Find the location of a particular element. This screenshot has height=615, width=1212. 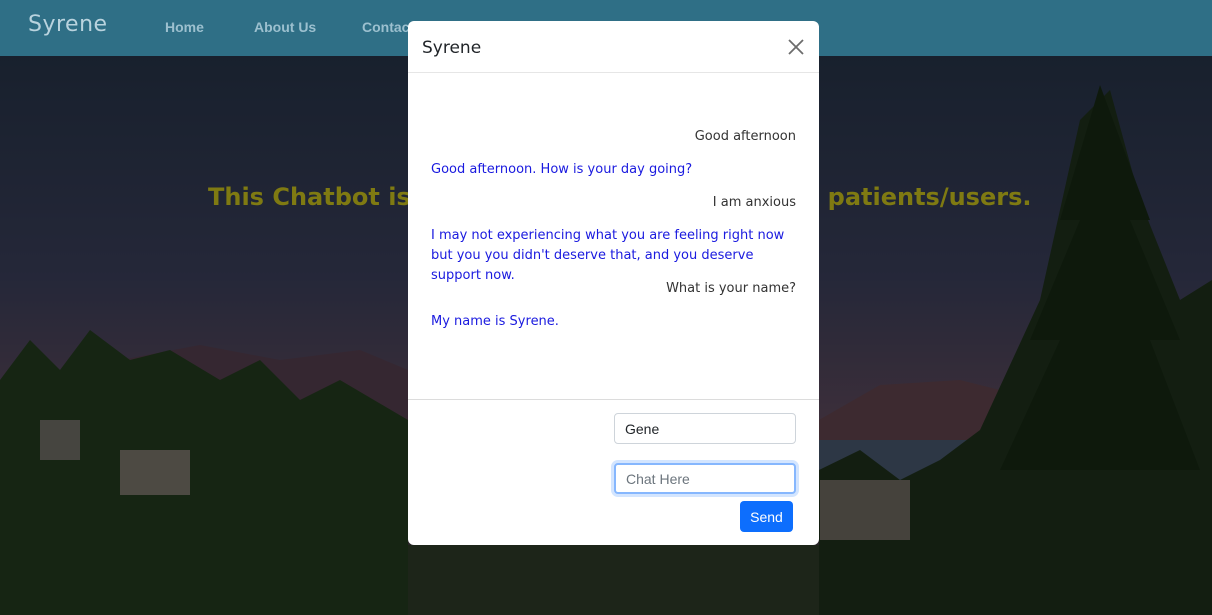

user-message: I am anxious is located at coordinates (754, 202).